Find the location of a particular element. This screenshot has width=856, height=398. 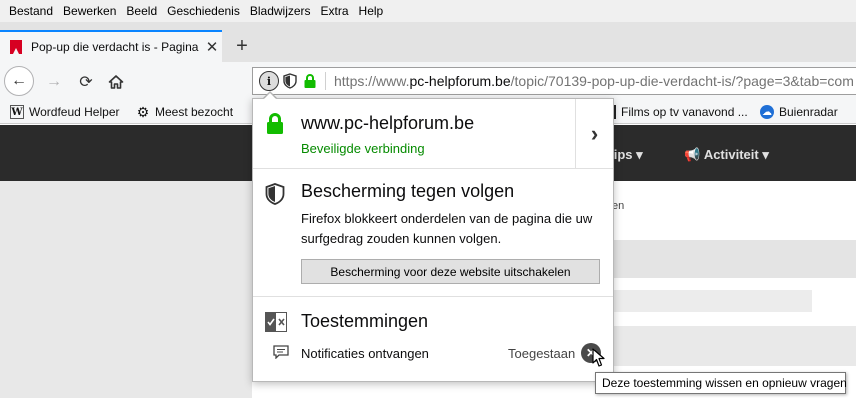

bookmark-meest-bezocht: ⚙ Meest bezocht is located at coordinates (184, 112).